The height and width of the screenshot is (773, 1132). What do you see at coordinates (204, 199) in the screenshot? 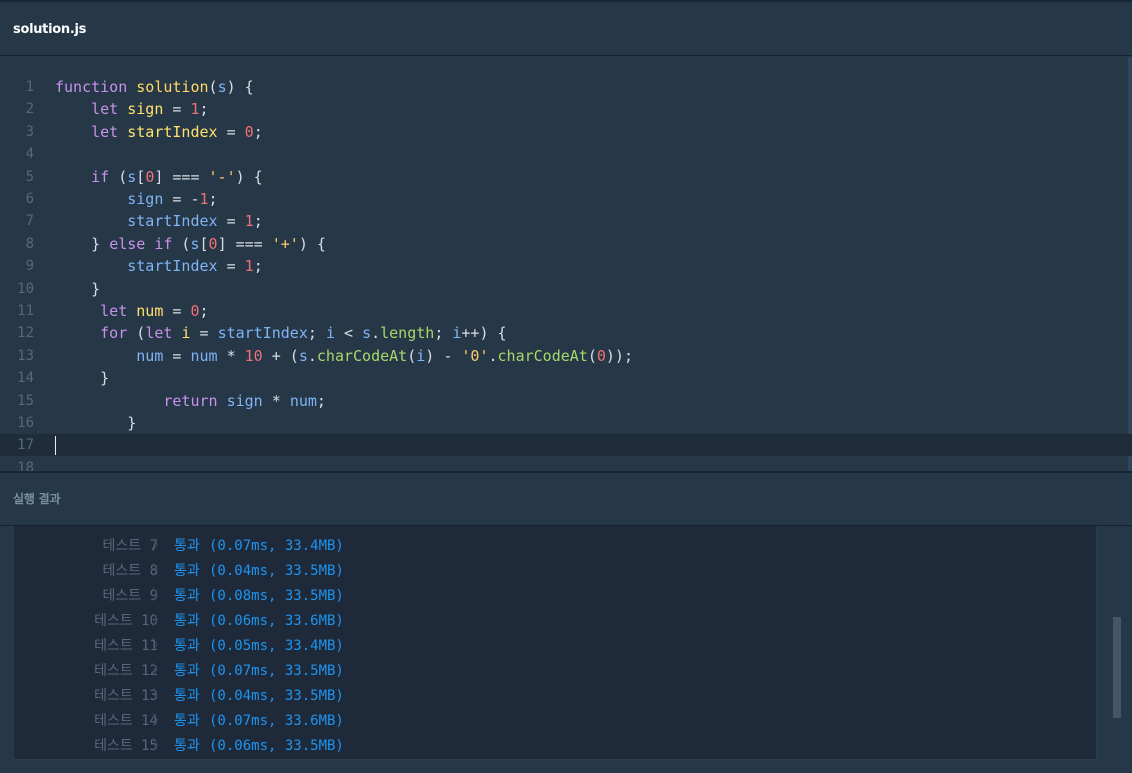
I see `code-token: 1` at bounding box center [204, 199].